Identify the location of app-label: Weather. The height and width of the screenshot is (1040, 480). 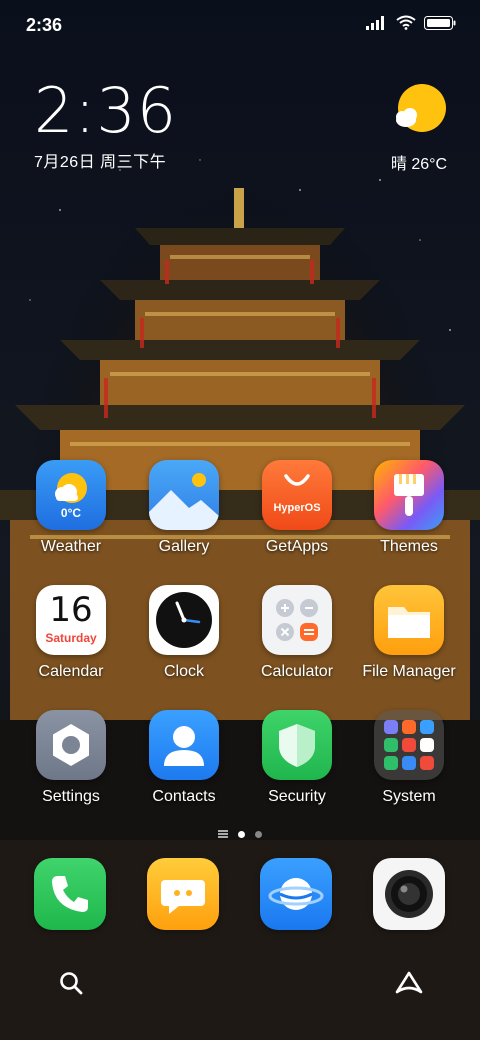
(71, 546).